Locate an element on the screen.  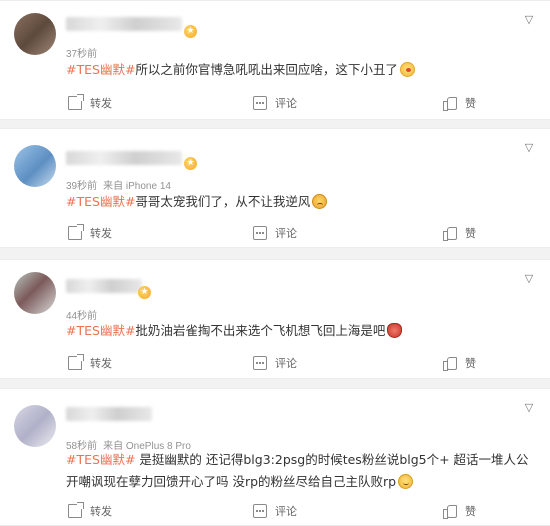
comment-text: #TES幽默#批奶油岩雀掏不出来选个飞机想飞回上海是吧 is located at coordinates (300, 331).